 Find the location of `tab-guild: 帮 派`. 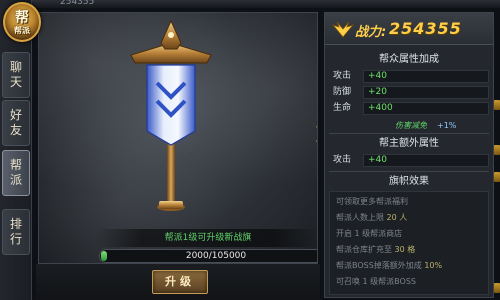

tab-guild: 帮 派 is located at coordinates (16, 173).